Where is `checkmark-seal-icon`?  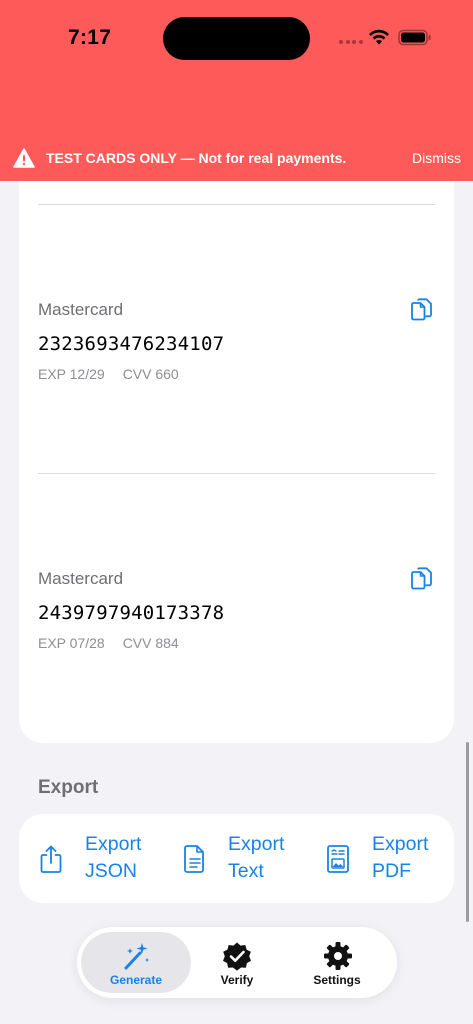 checkmark-seal-icon is located at coordinates (237, 956).